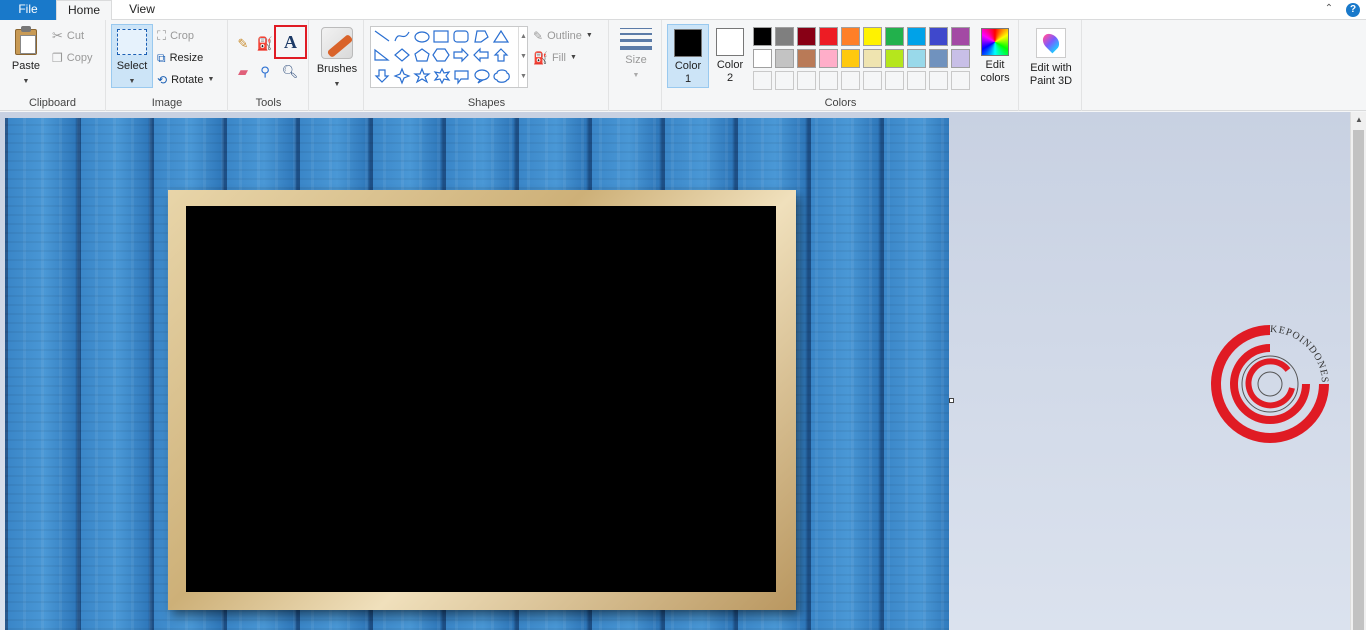 Image resolution: width=1366 pixels, height=630 pixels. What do you see at coordinates (1353, 10) in the screenshot?
I see `help-icon: ?` at bounding box center [1353, 10].